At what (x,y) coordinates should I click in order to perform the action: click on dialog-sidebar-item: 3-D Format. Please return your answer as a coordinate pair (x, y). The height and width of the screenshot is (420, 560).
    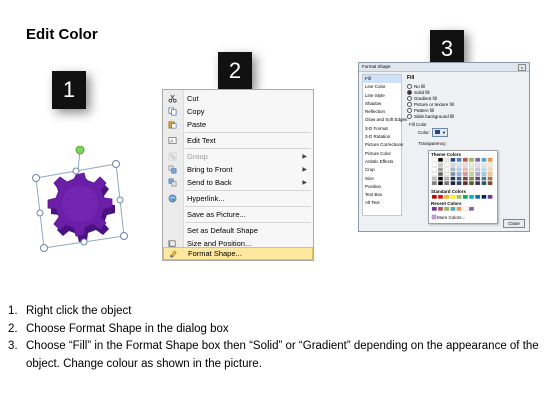
    Looking at the image, I should click on (382, 129).